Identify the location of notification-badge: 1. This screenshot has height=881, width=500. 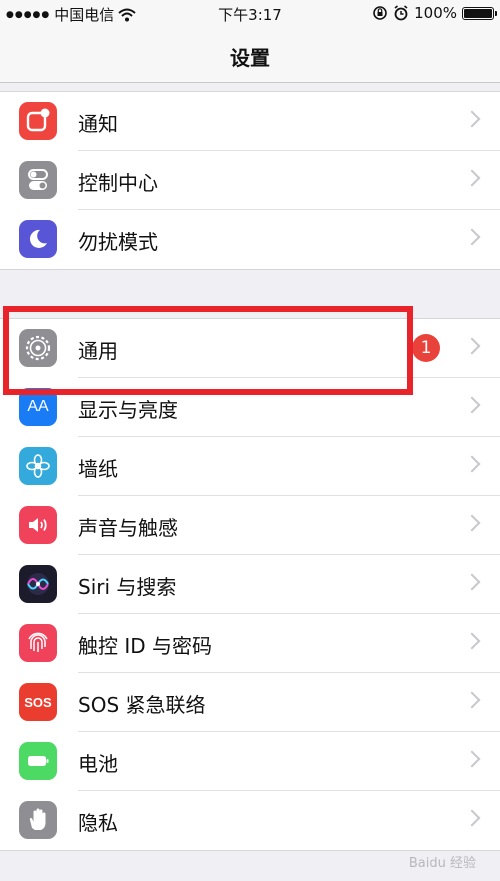
(426, 348).